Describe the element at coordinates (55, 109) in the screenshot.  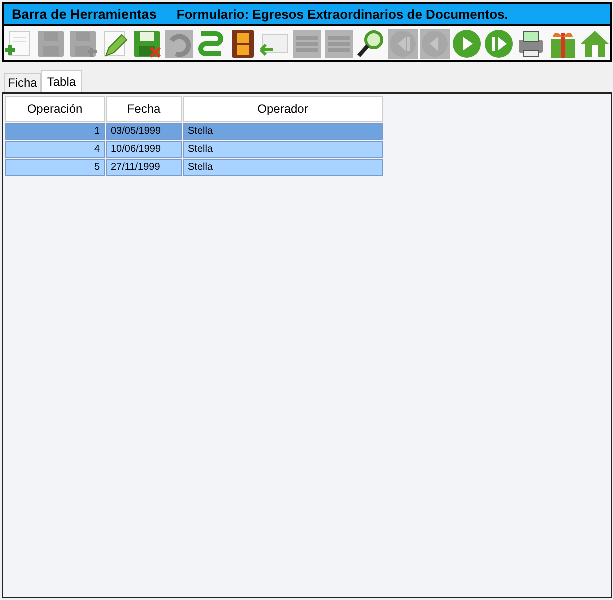
I see `column-header: Operación` at that location.